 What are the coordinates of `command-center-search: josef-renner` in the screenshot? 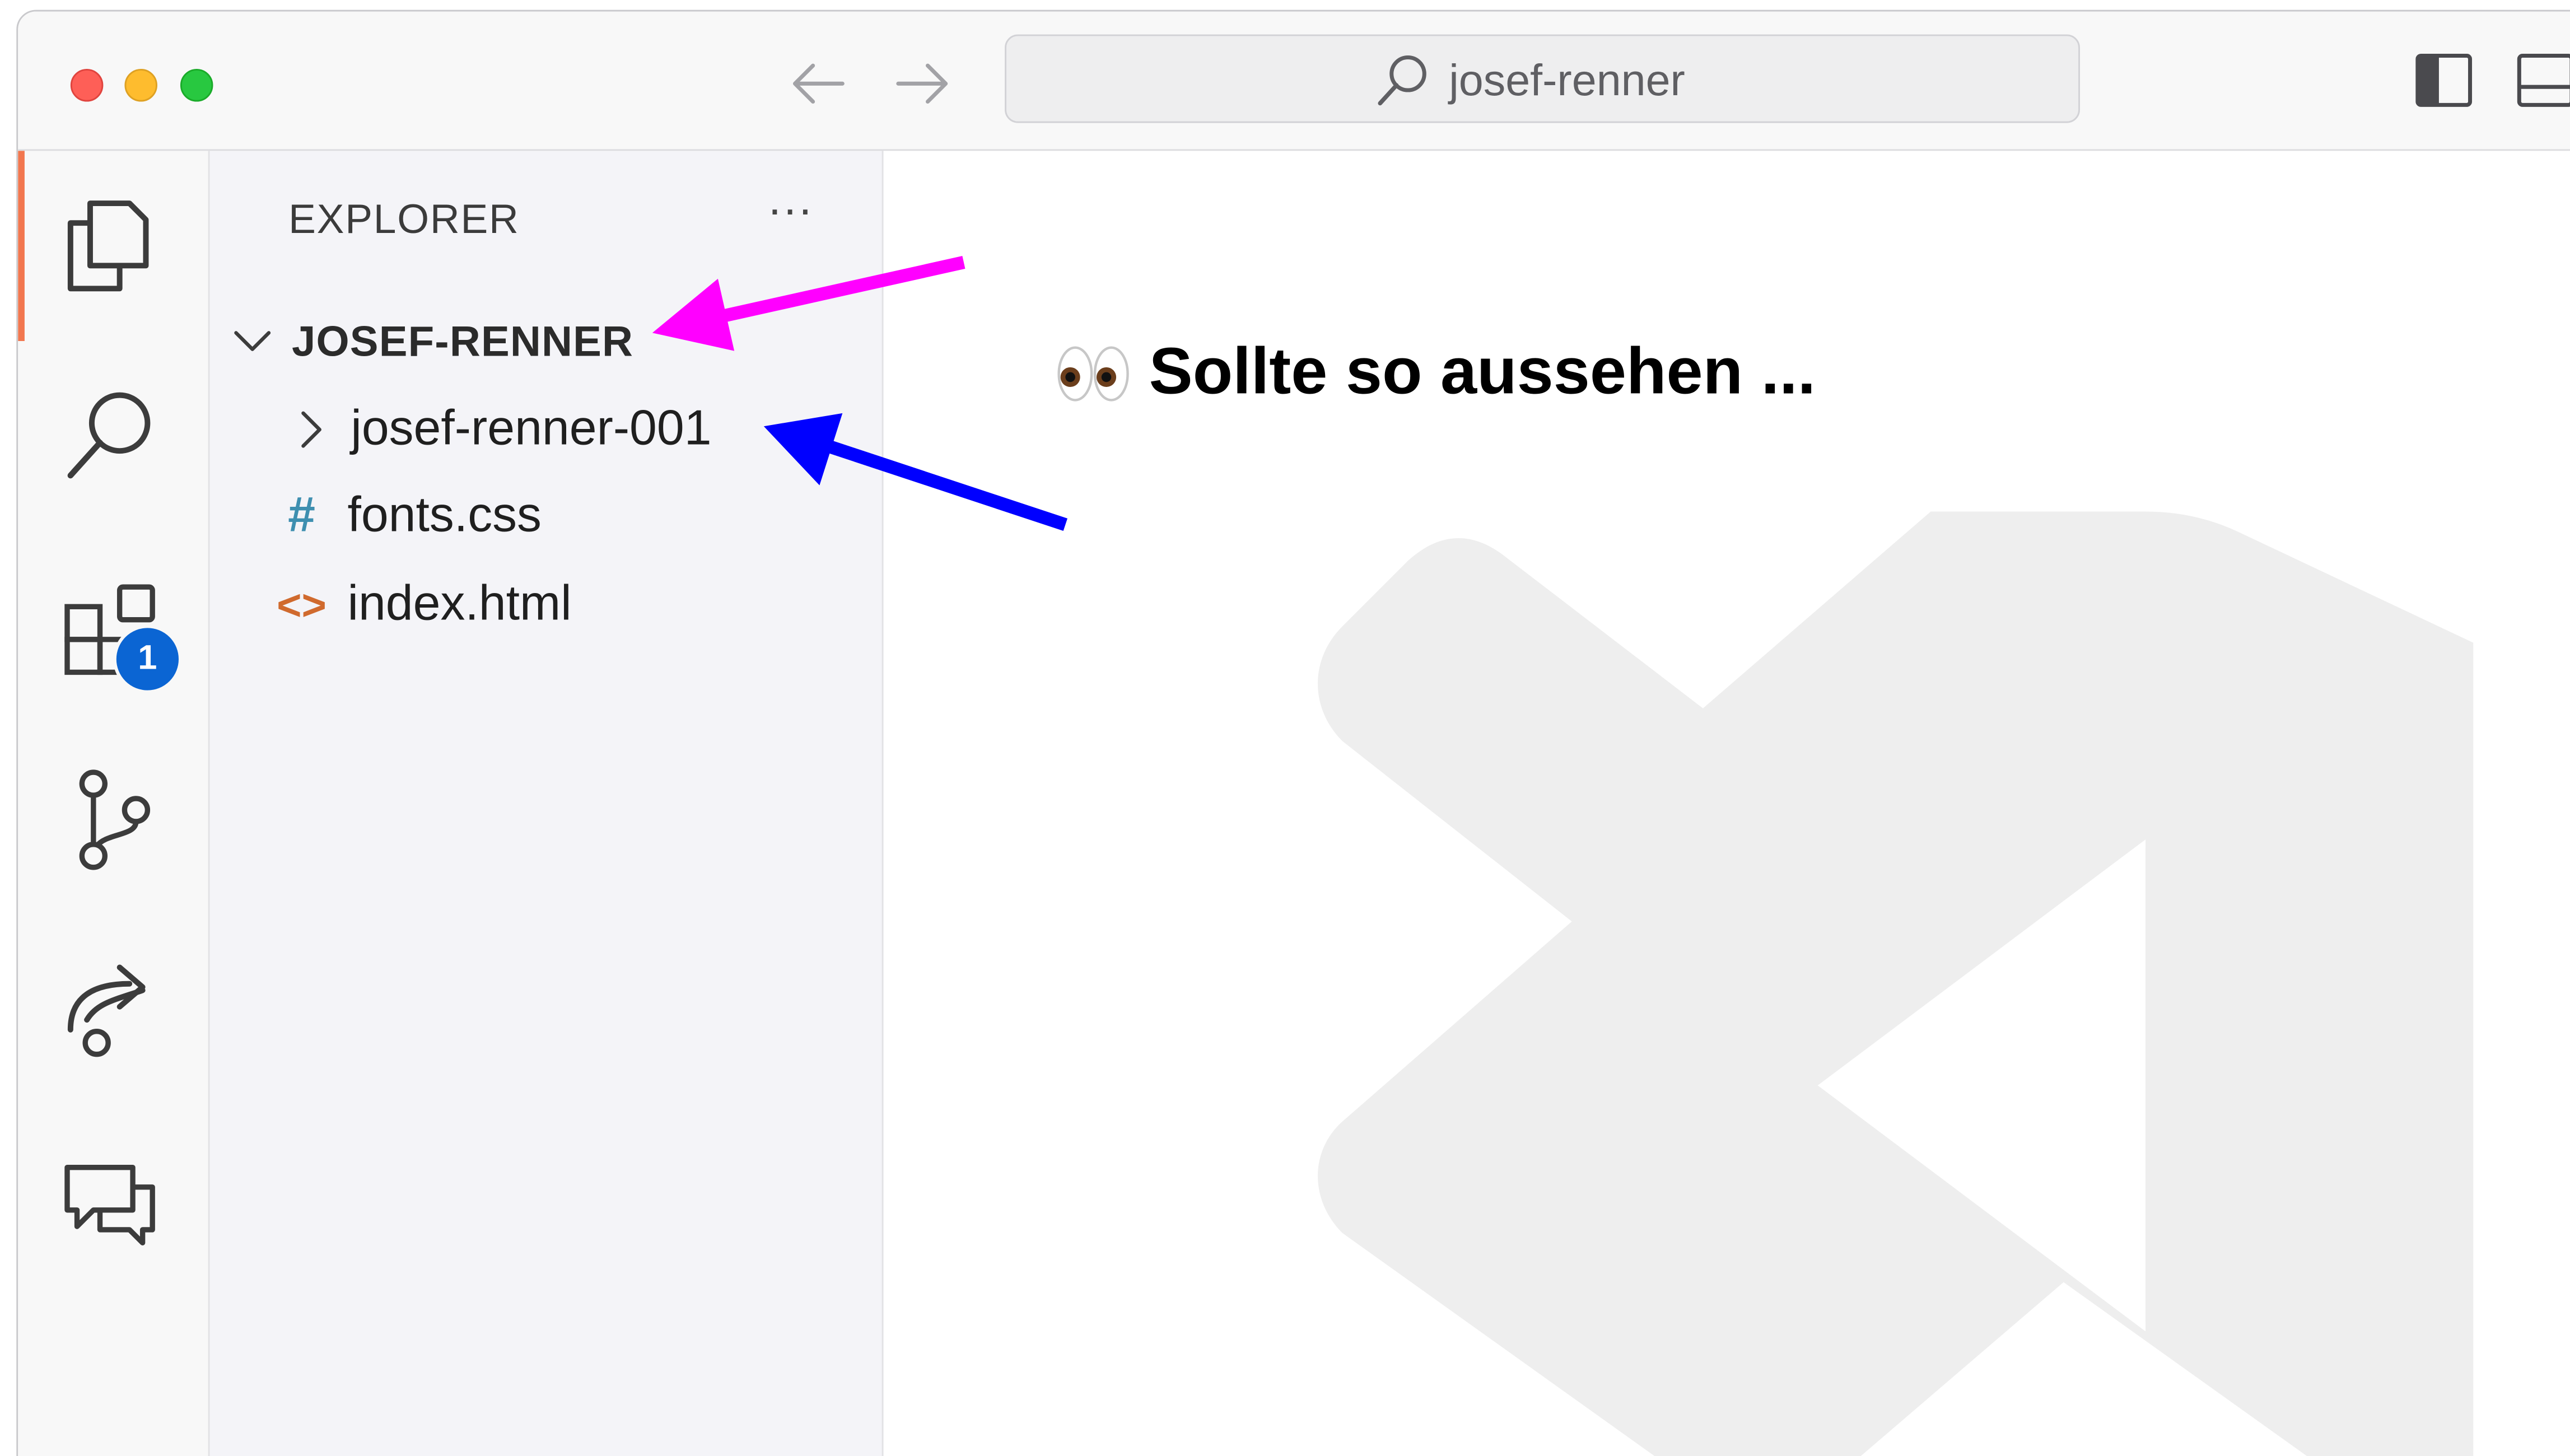 It's located at (1543, 79).